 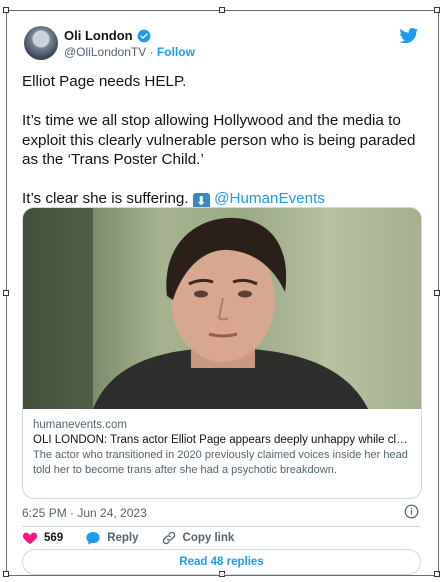 What do you see at coordinates (411, 511) in the screenshot?
I see `info-icon` at bounding box center [411, 511].